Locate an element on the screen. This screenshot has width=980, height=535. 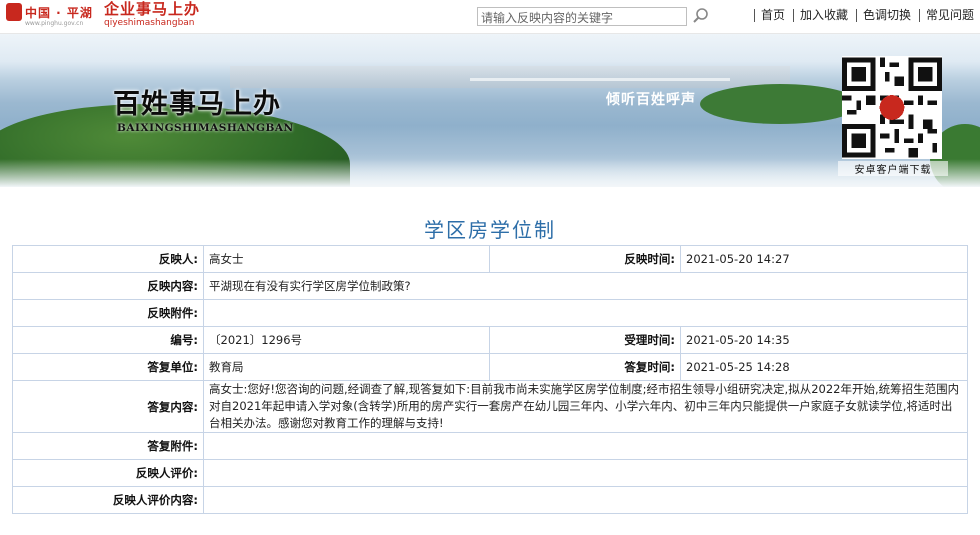
evaluation-value is located at coordinates (585, 473).